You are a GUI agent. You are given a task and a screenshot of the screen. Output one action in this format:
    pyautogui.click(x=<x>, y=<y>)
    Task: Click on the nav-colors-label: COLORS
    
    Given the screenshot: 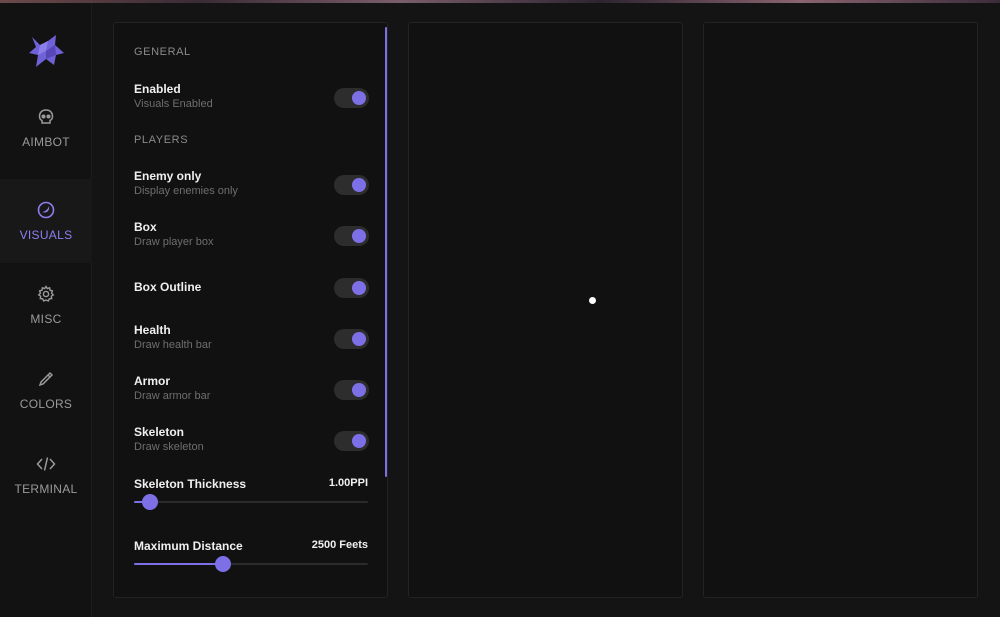 What is the action you would take?
    pyautogui.click(x=46, y=404)
    